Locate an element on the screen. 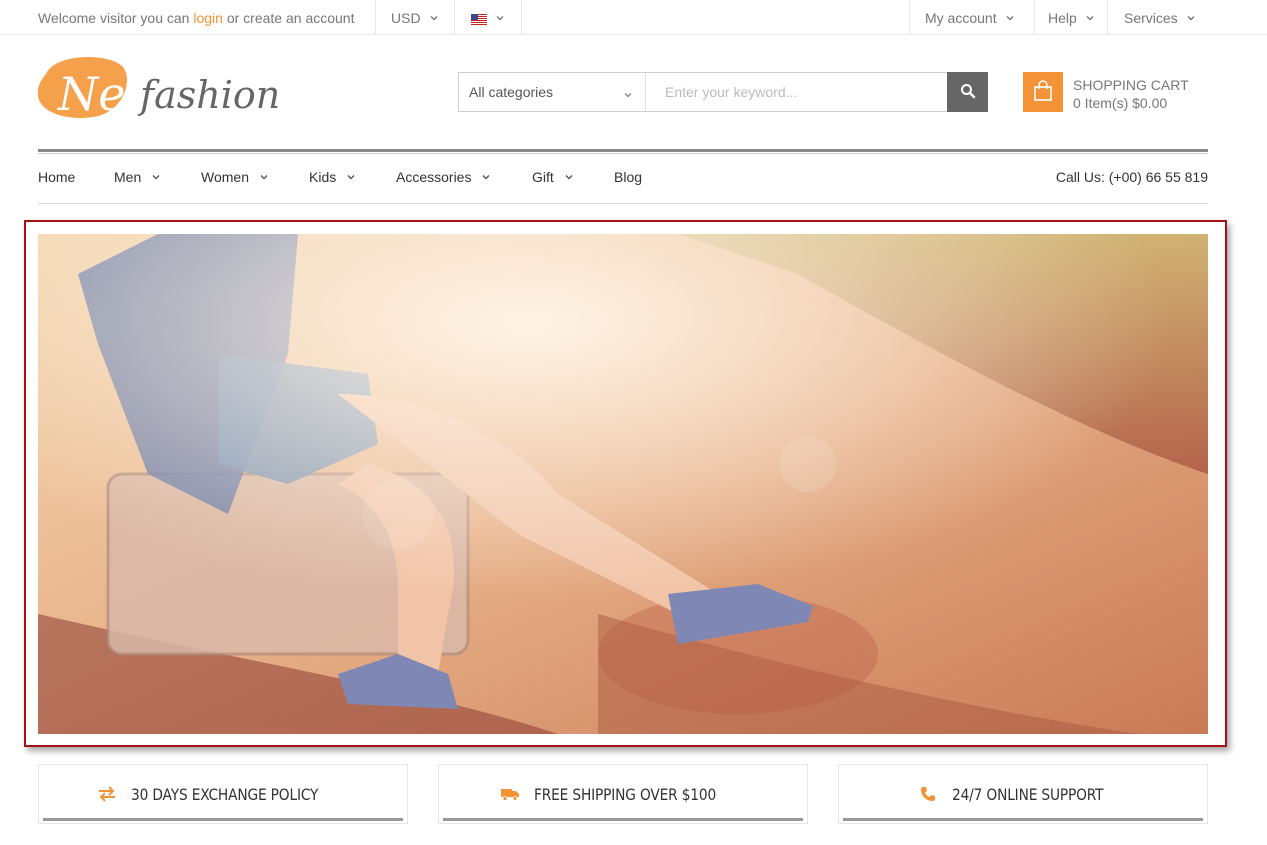 This screenshot has height=845, width=1267. nav-item-label: Accessories is located at coordinates (434, 177).